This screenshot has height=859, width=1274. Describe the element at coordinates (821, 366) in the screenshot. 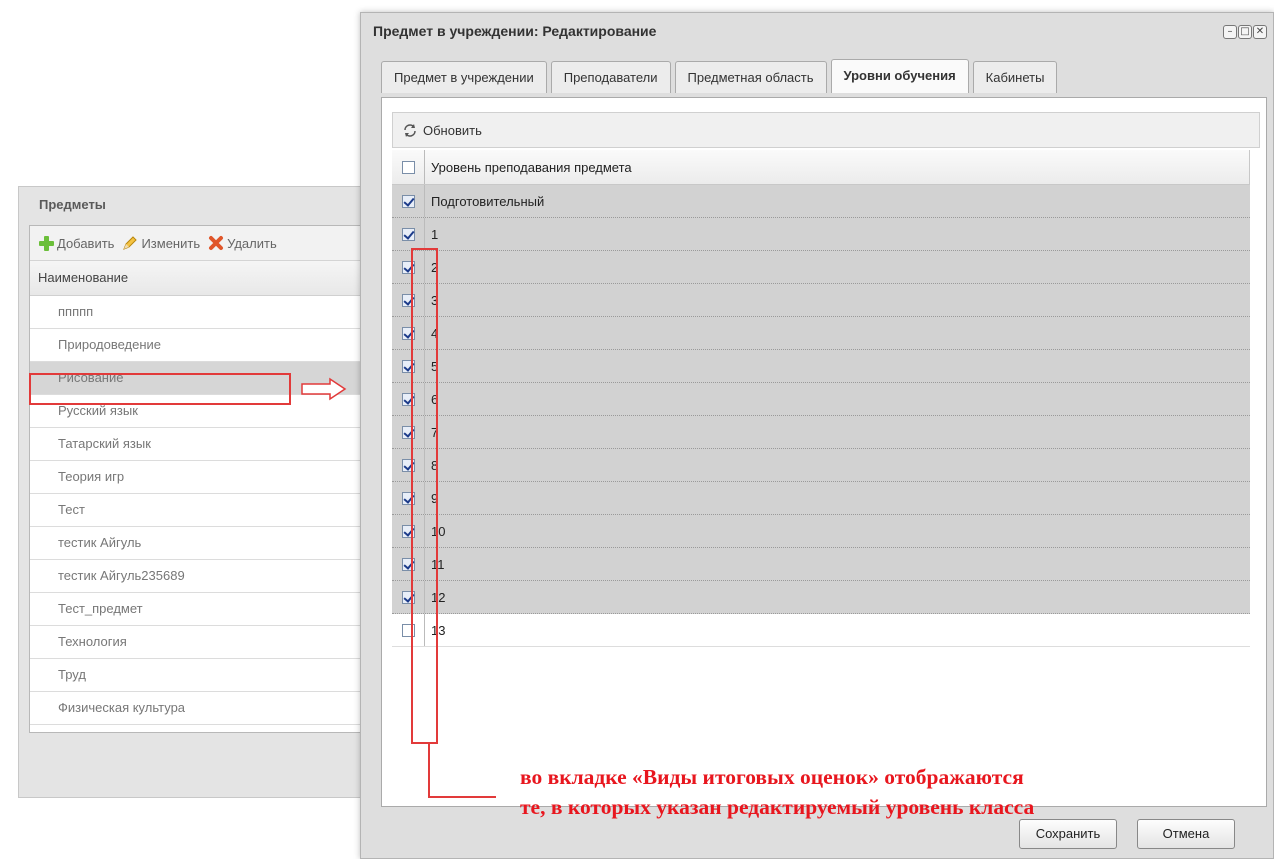

I see `table-row: 5` at that location.